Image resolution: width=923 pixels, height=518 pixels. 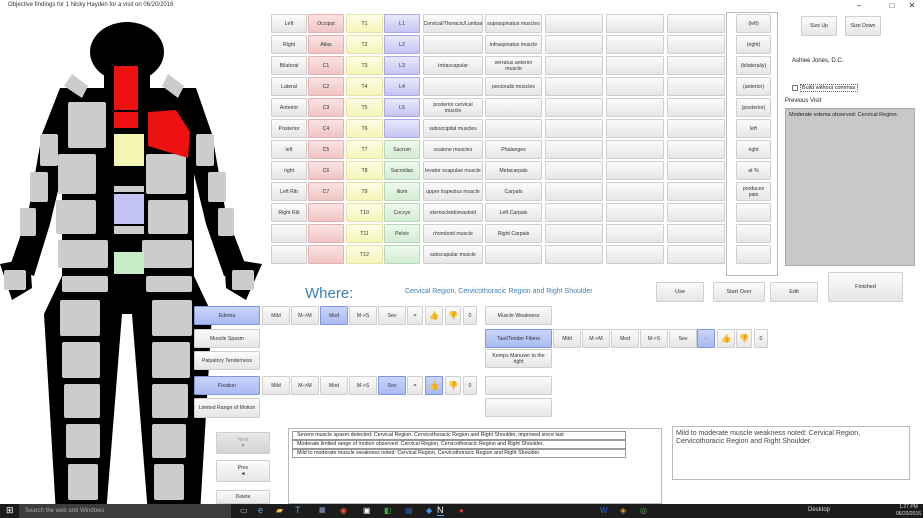 What do you see at coordinates (402, 23) in the screenshot?
I see `grid-col4-row0: L1` at bounding box center [402, 23].